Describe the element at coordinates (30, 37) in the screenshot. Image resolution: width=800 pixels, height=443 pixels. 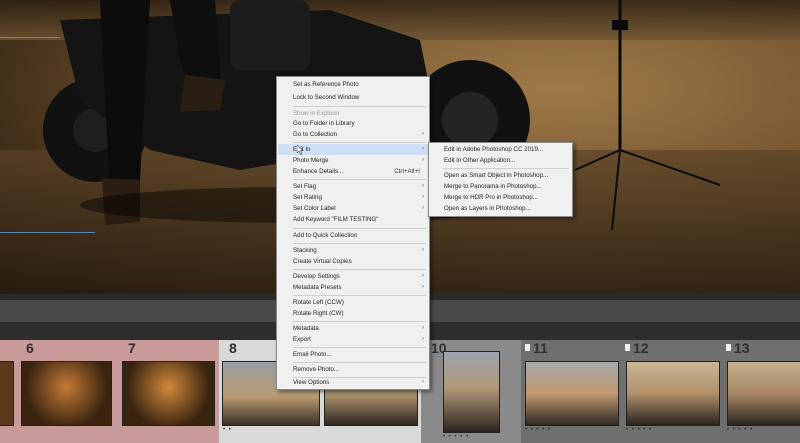
I see `guide-line` at that location.